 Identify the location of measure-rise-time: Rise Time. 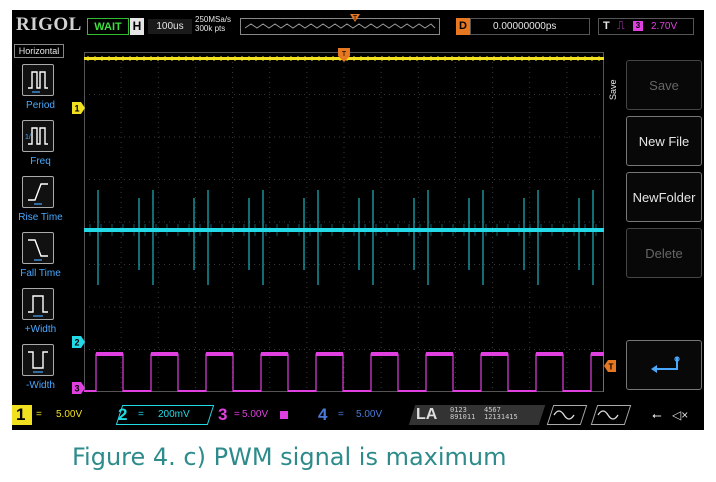
(40, 202).